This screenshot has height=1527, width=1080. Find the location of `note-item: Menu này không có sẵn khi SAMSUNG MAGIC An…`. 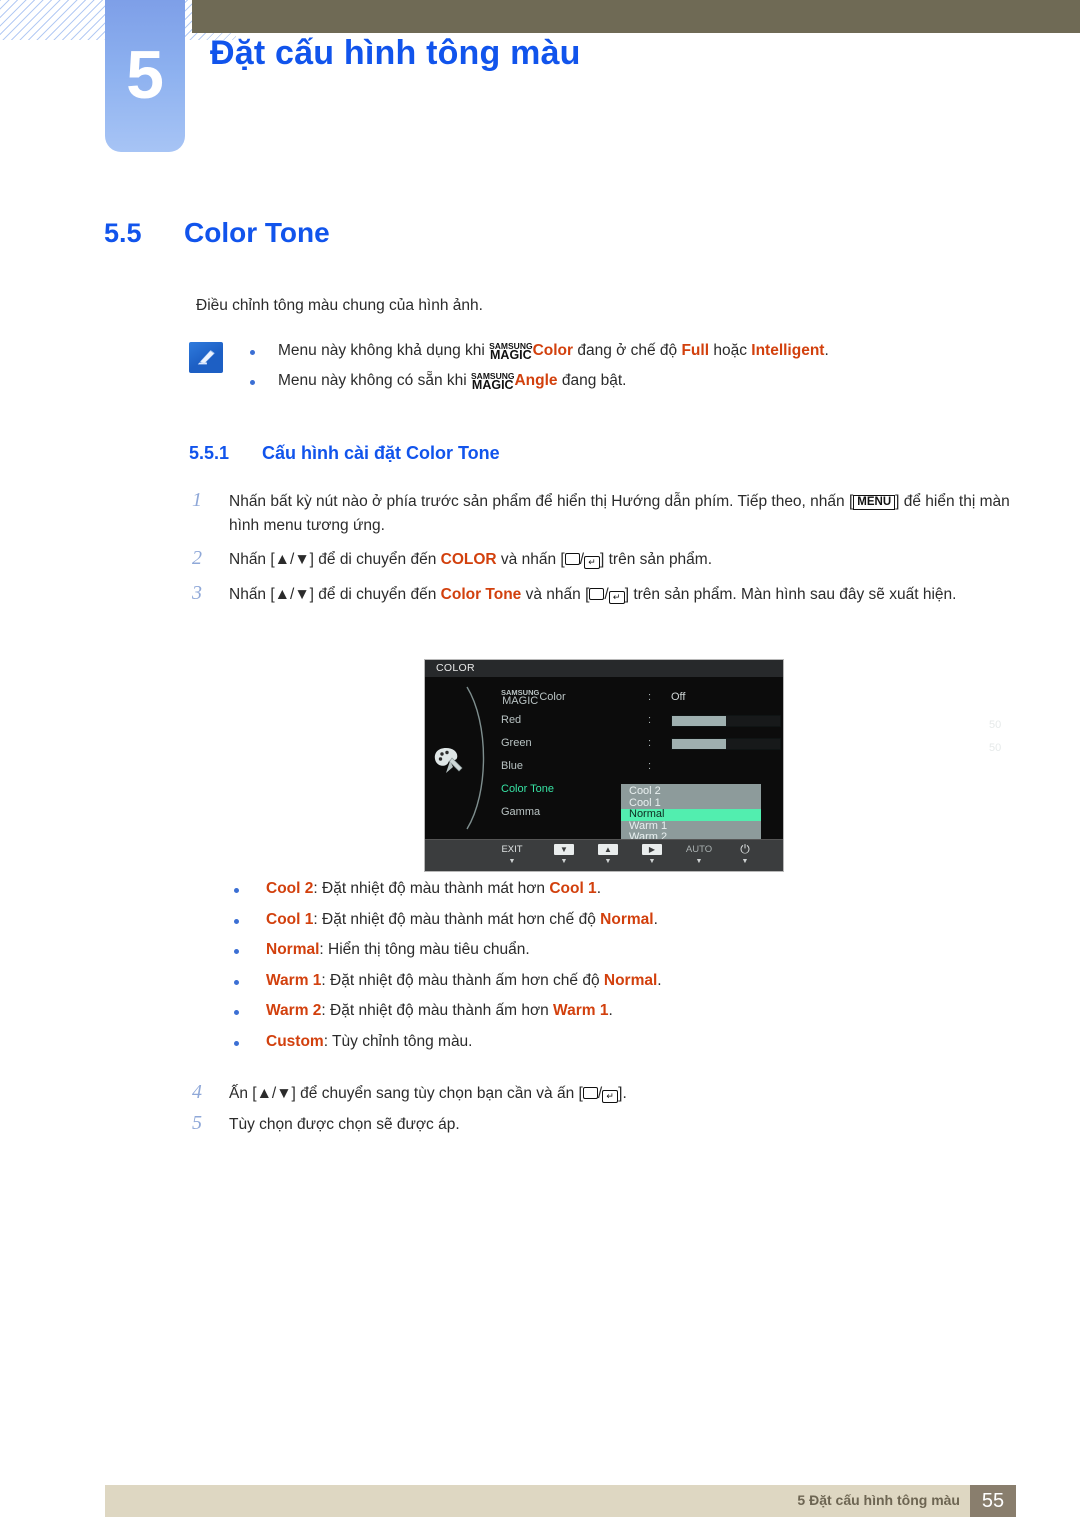

note-item: Menu này không có sẵn khi SAMSUNG MAGIC An… is located at coordinates (596, 381).